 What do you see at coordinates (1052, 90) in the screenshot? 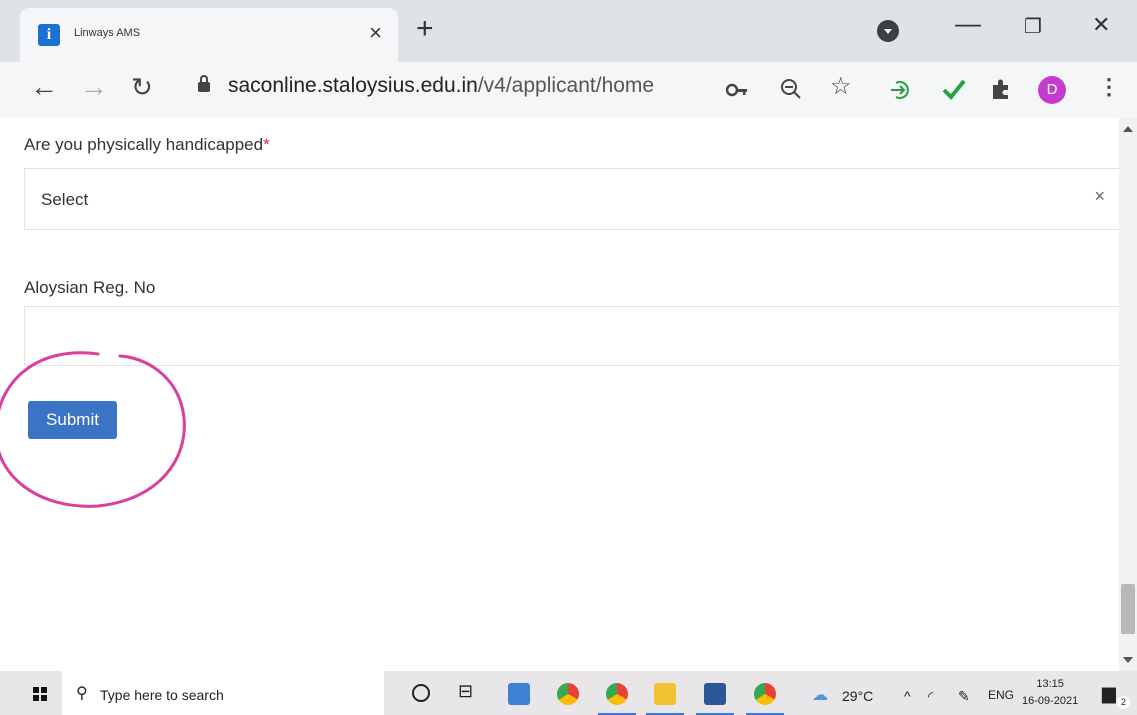
I see `profile-avatar: D` at bounding box center [1052, 90].